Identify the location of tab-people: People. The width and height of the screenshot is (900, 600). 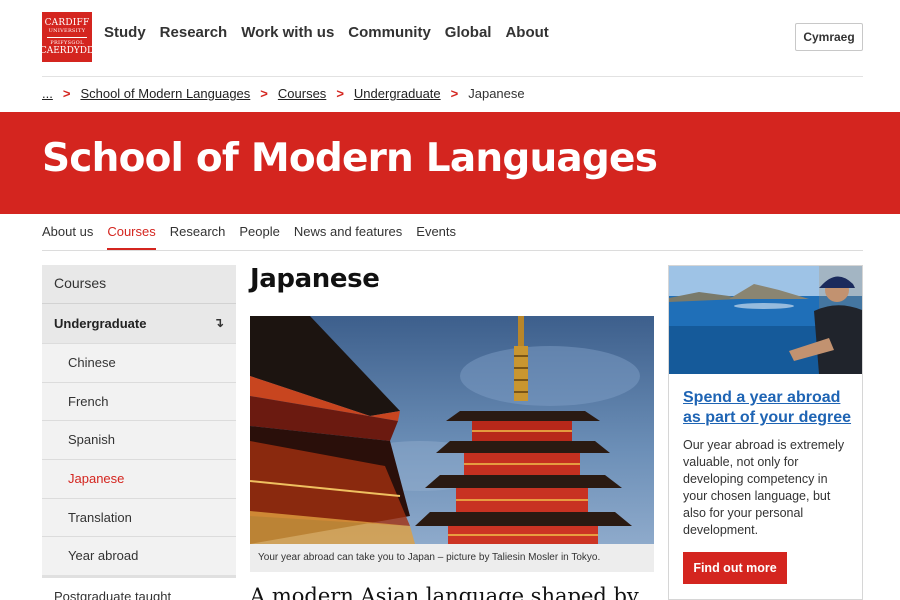
(259, 237).